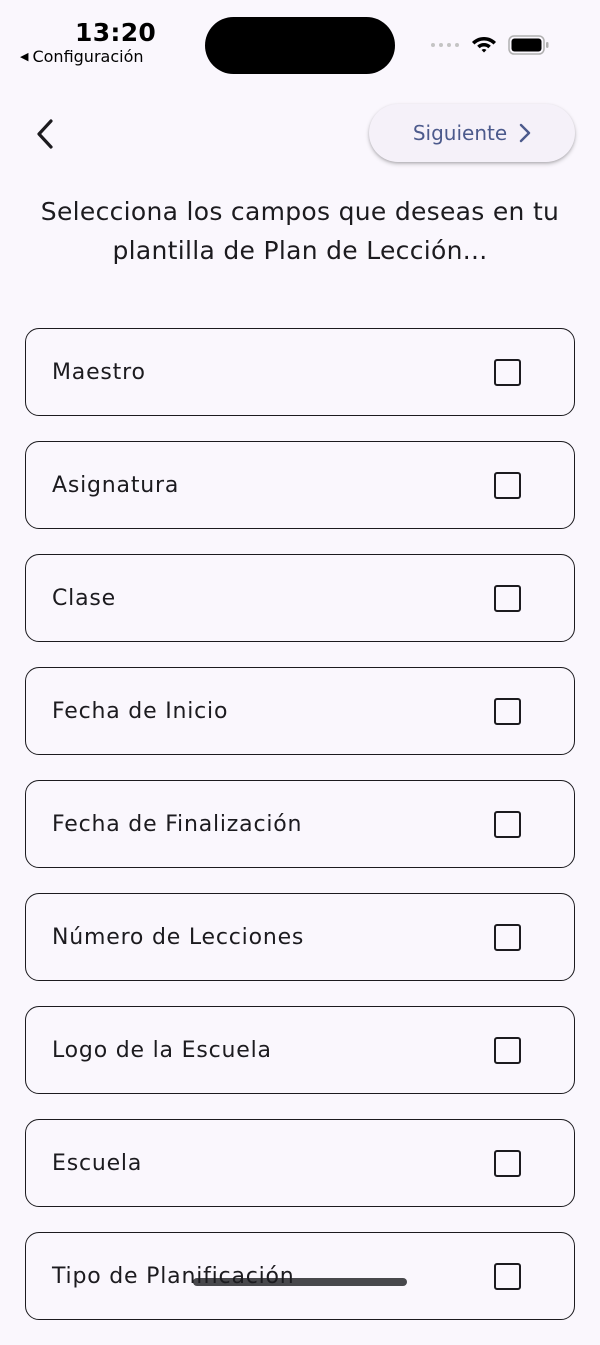 Image resolution: width=600 pixels, height=1345 pixels. What do you see at coordinates (140, 711) in the screenshot?
I see `field-label: Fecha de Inicio` at bounding box center [140, 711].